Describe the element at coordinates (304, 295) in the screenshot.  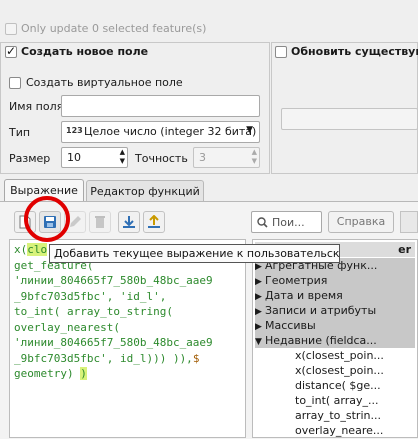
I see `tree-group-label: Дата и время` at that location.